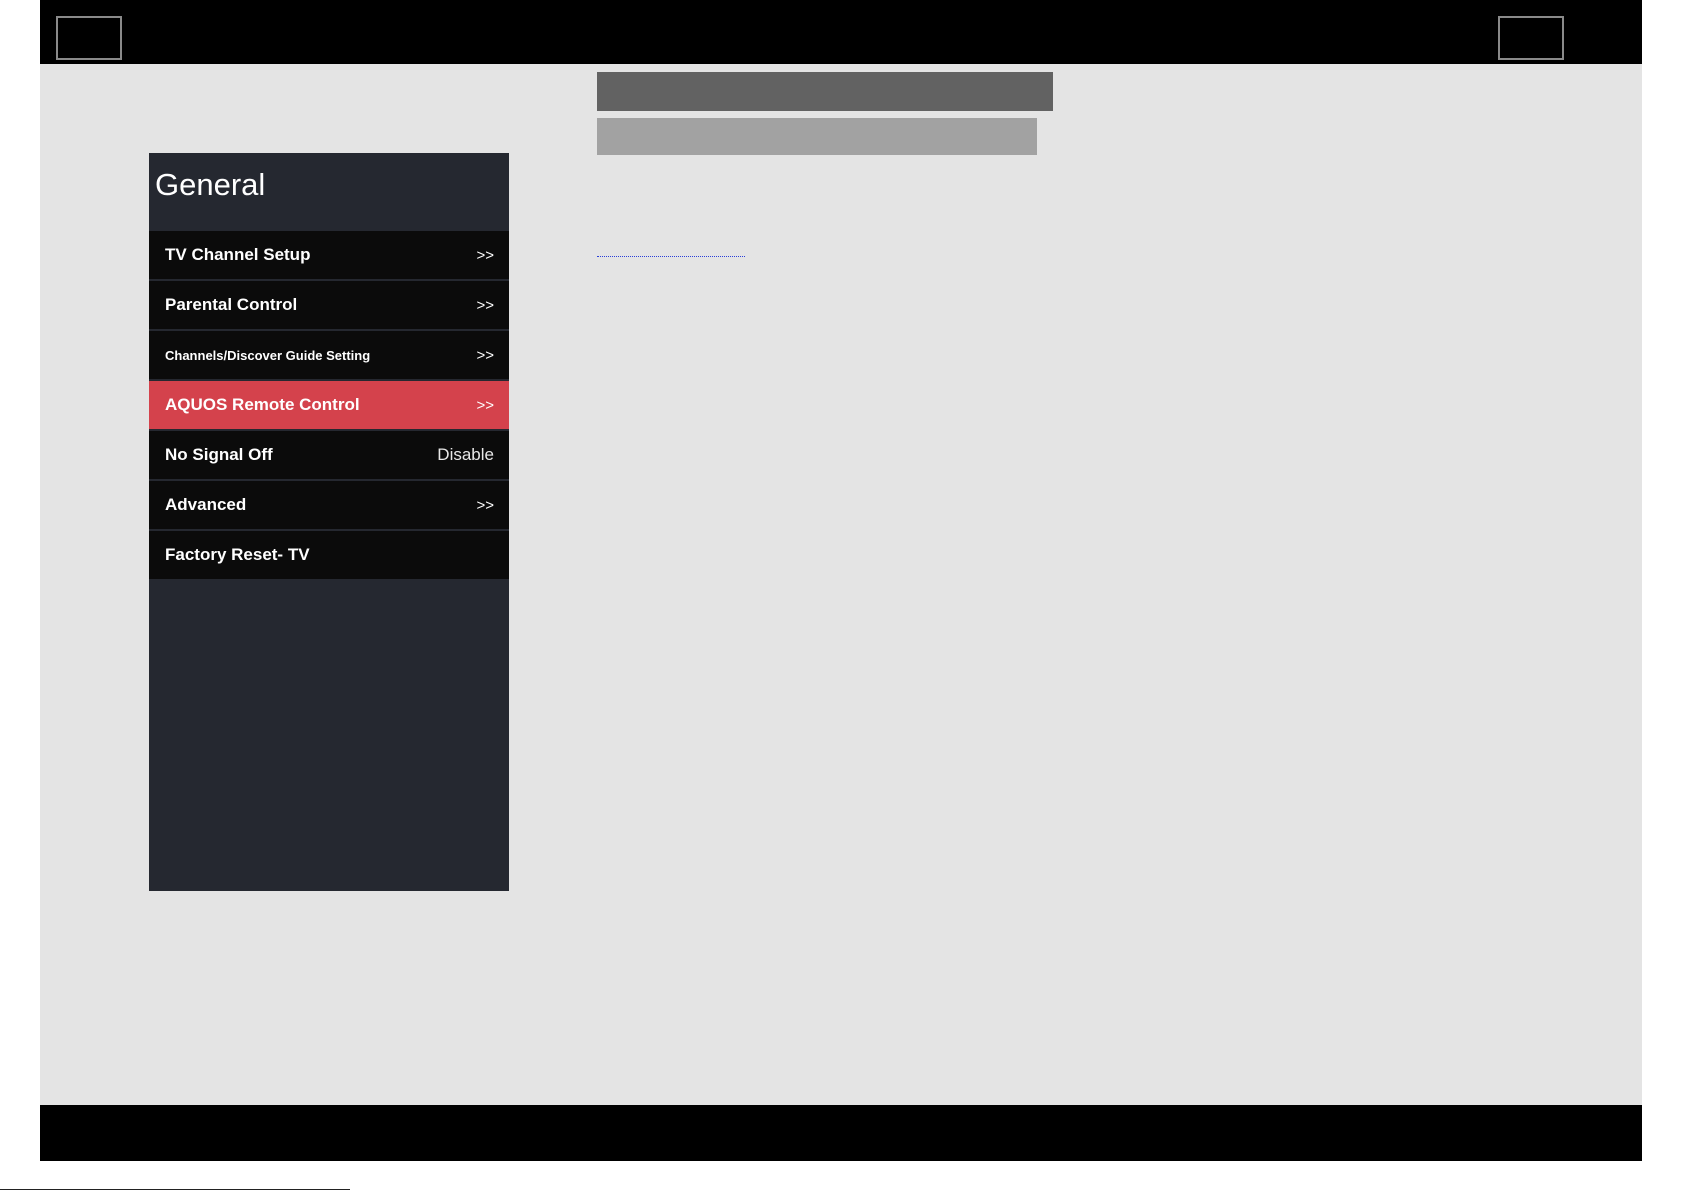  What do you see at coordinates (238, 254) in the screenshot?
I see `menu-item-label: TV Channel Setup` at bounding box center [238, 254].